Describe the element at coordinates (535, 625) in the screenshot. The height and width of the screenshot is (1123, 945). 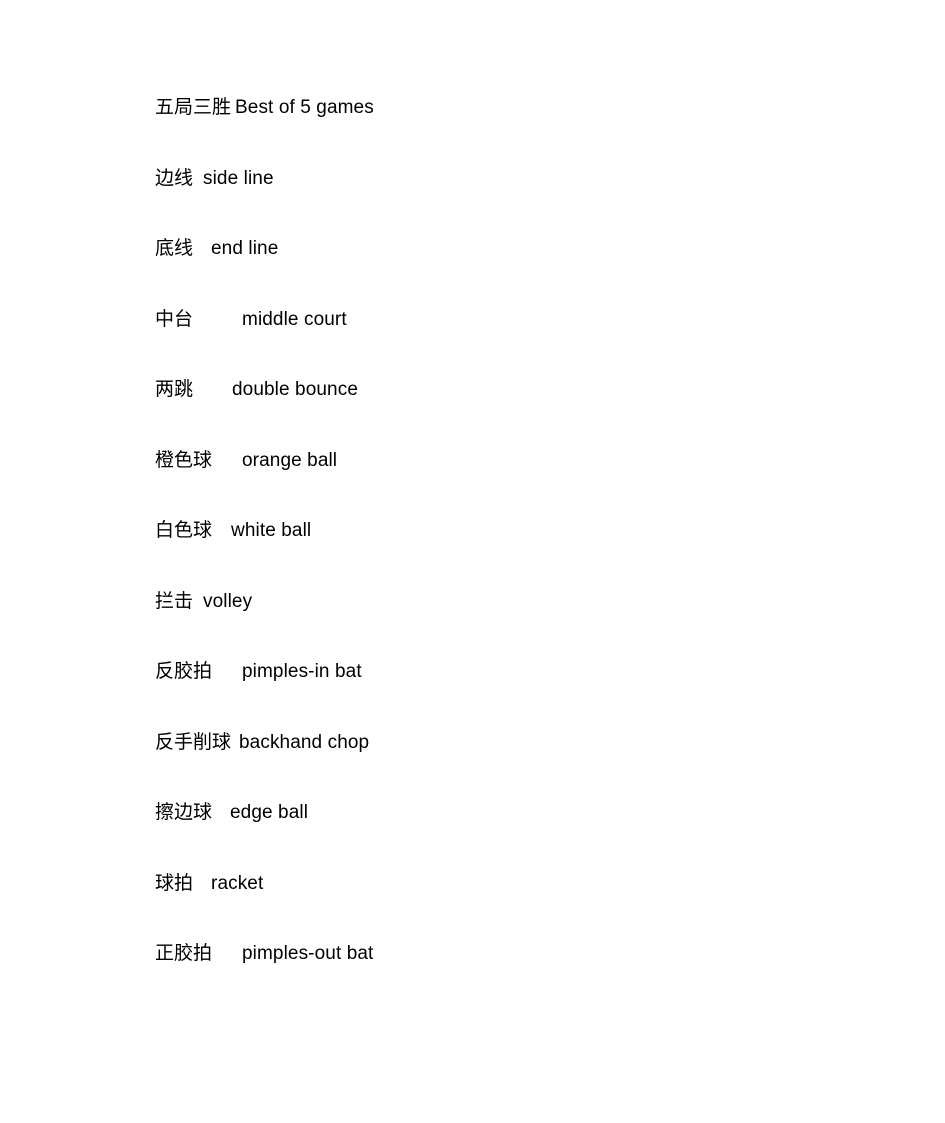
I see `glossary-entry: 拦击 volley` at that location.